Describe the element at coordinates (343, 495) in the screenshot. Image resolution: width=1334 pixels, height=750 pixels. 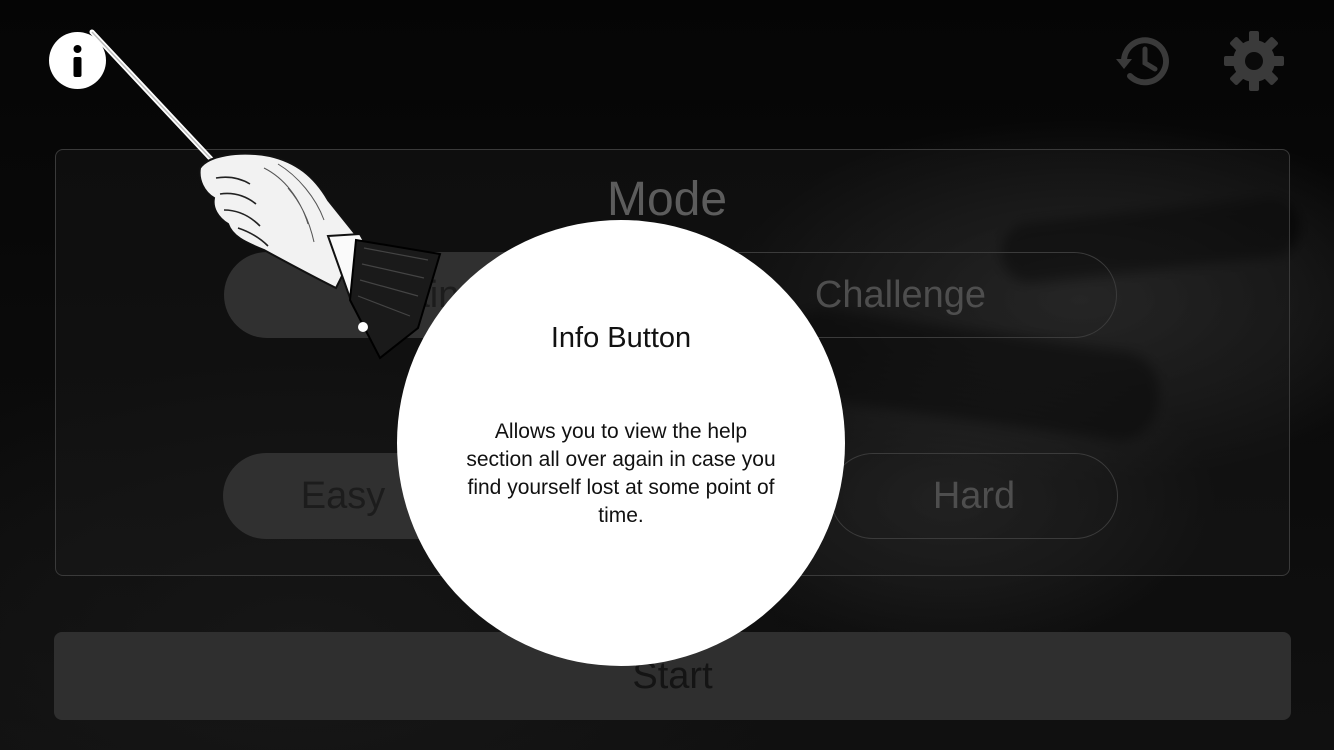
I see `easy-difficulty-label: Easy` at that location.